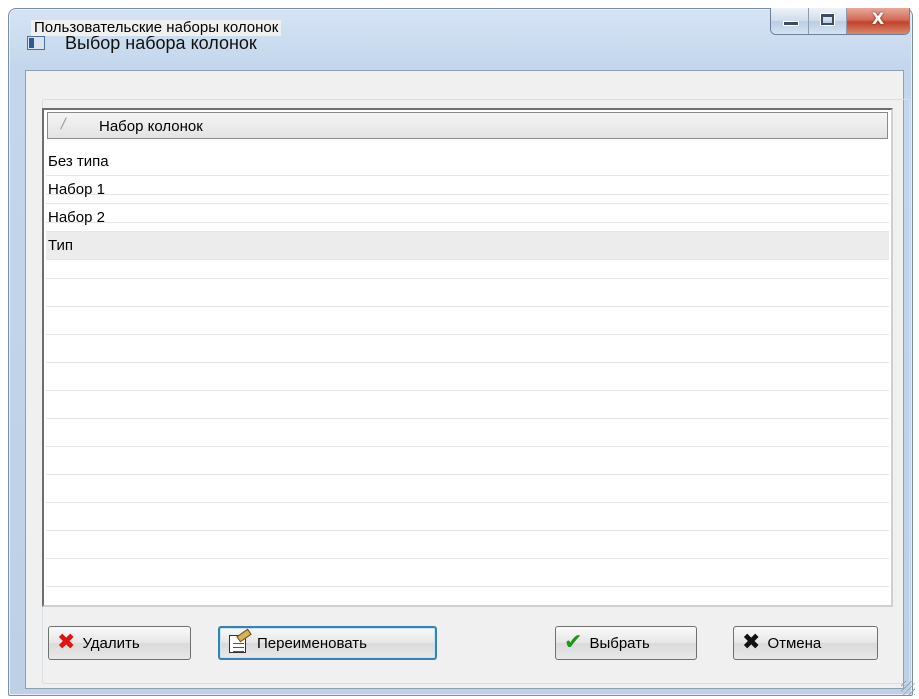 This screenshot has height=699, width=919. What do you see at coordinates (878, 18) in the screenshot?
I see `close-icon: X` at bounding box center [878, 18].